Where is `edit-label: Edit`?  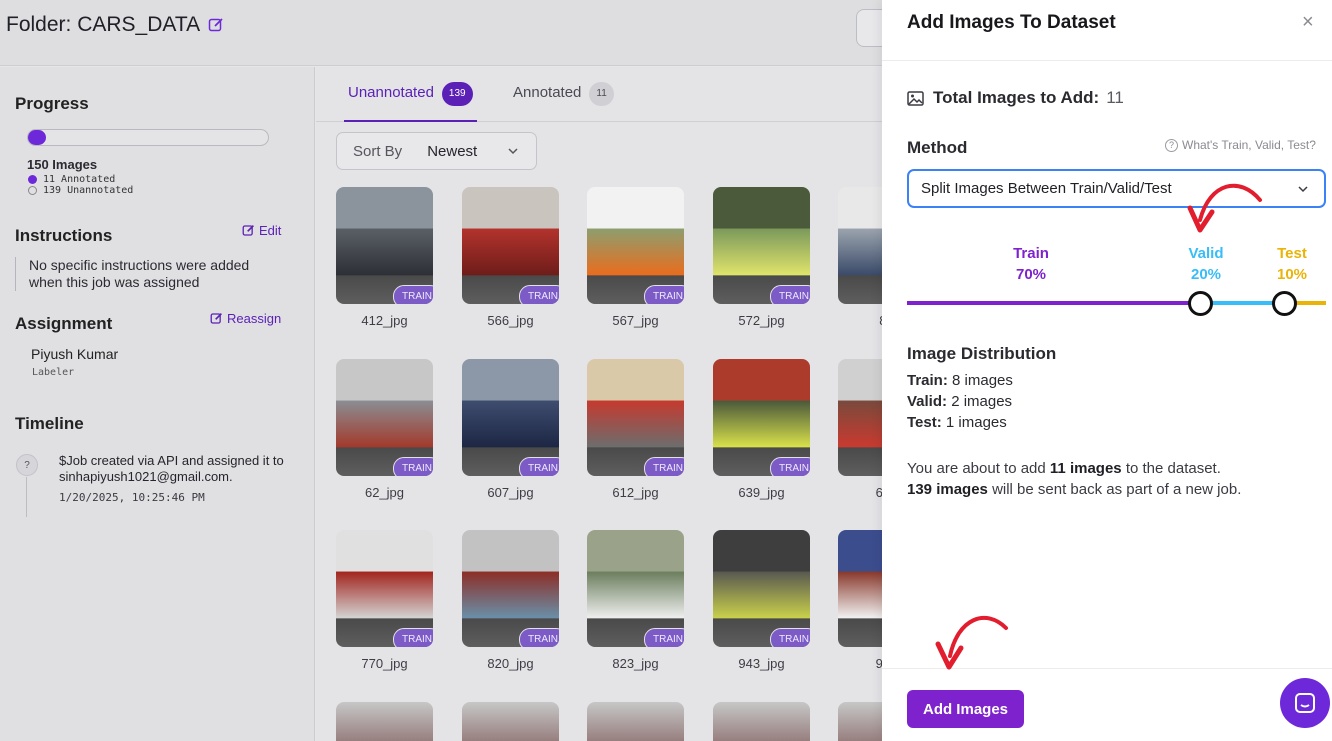 edit-label: Edit is located at coordinates (270, 230).